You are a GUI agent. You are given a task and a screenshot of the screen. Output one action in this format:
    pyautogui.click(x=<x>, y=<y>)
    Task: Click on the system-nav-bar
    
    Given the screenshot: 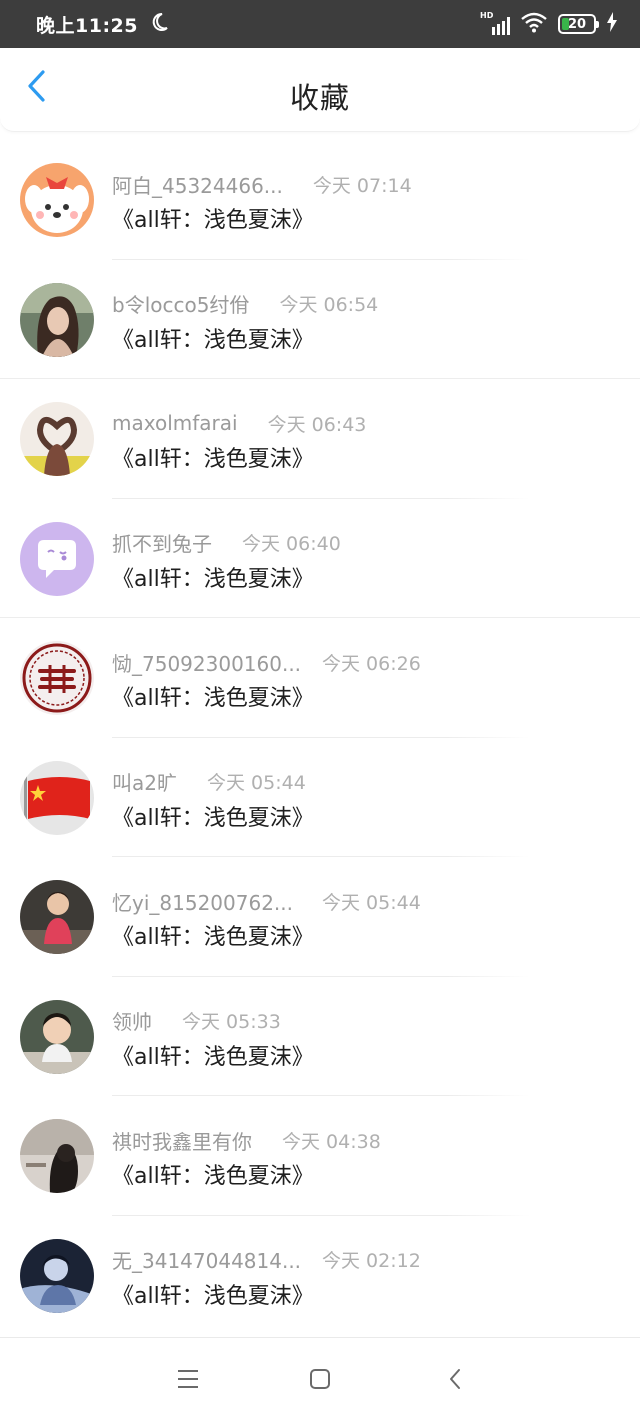 What is the action you would take?
    pyautogui.click(x=320, y=1379)
    